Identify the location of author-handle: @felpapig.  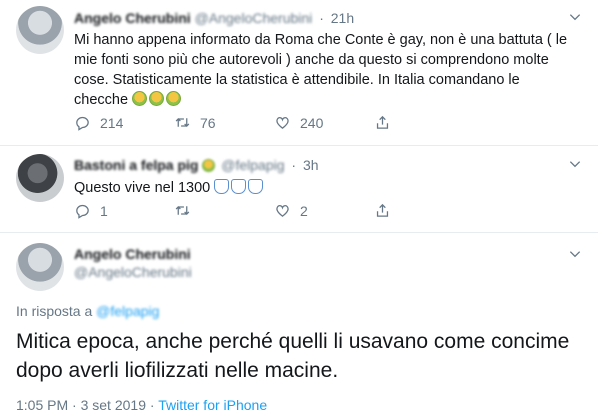
(252, 165).